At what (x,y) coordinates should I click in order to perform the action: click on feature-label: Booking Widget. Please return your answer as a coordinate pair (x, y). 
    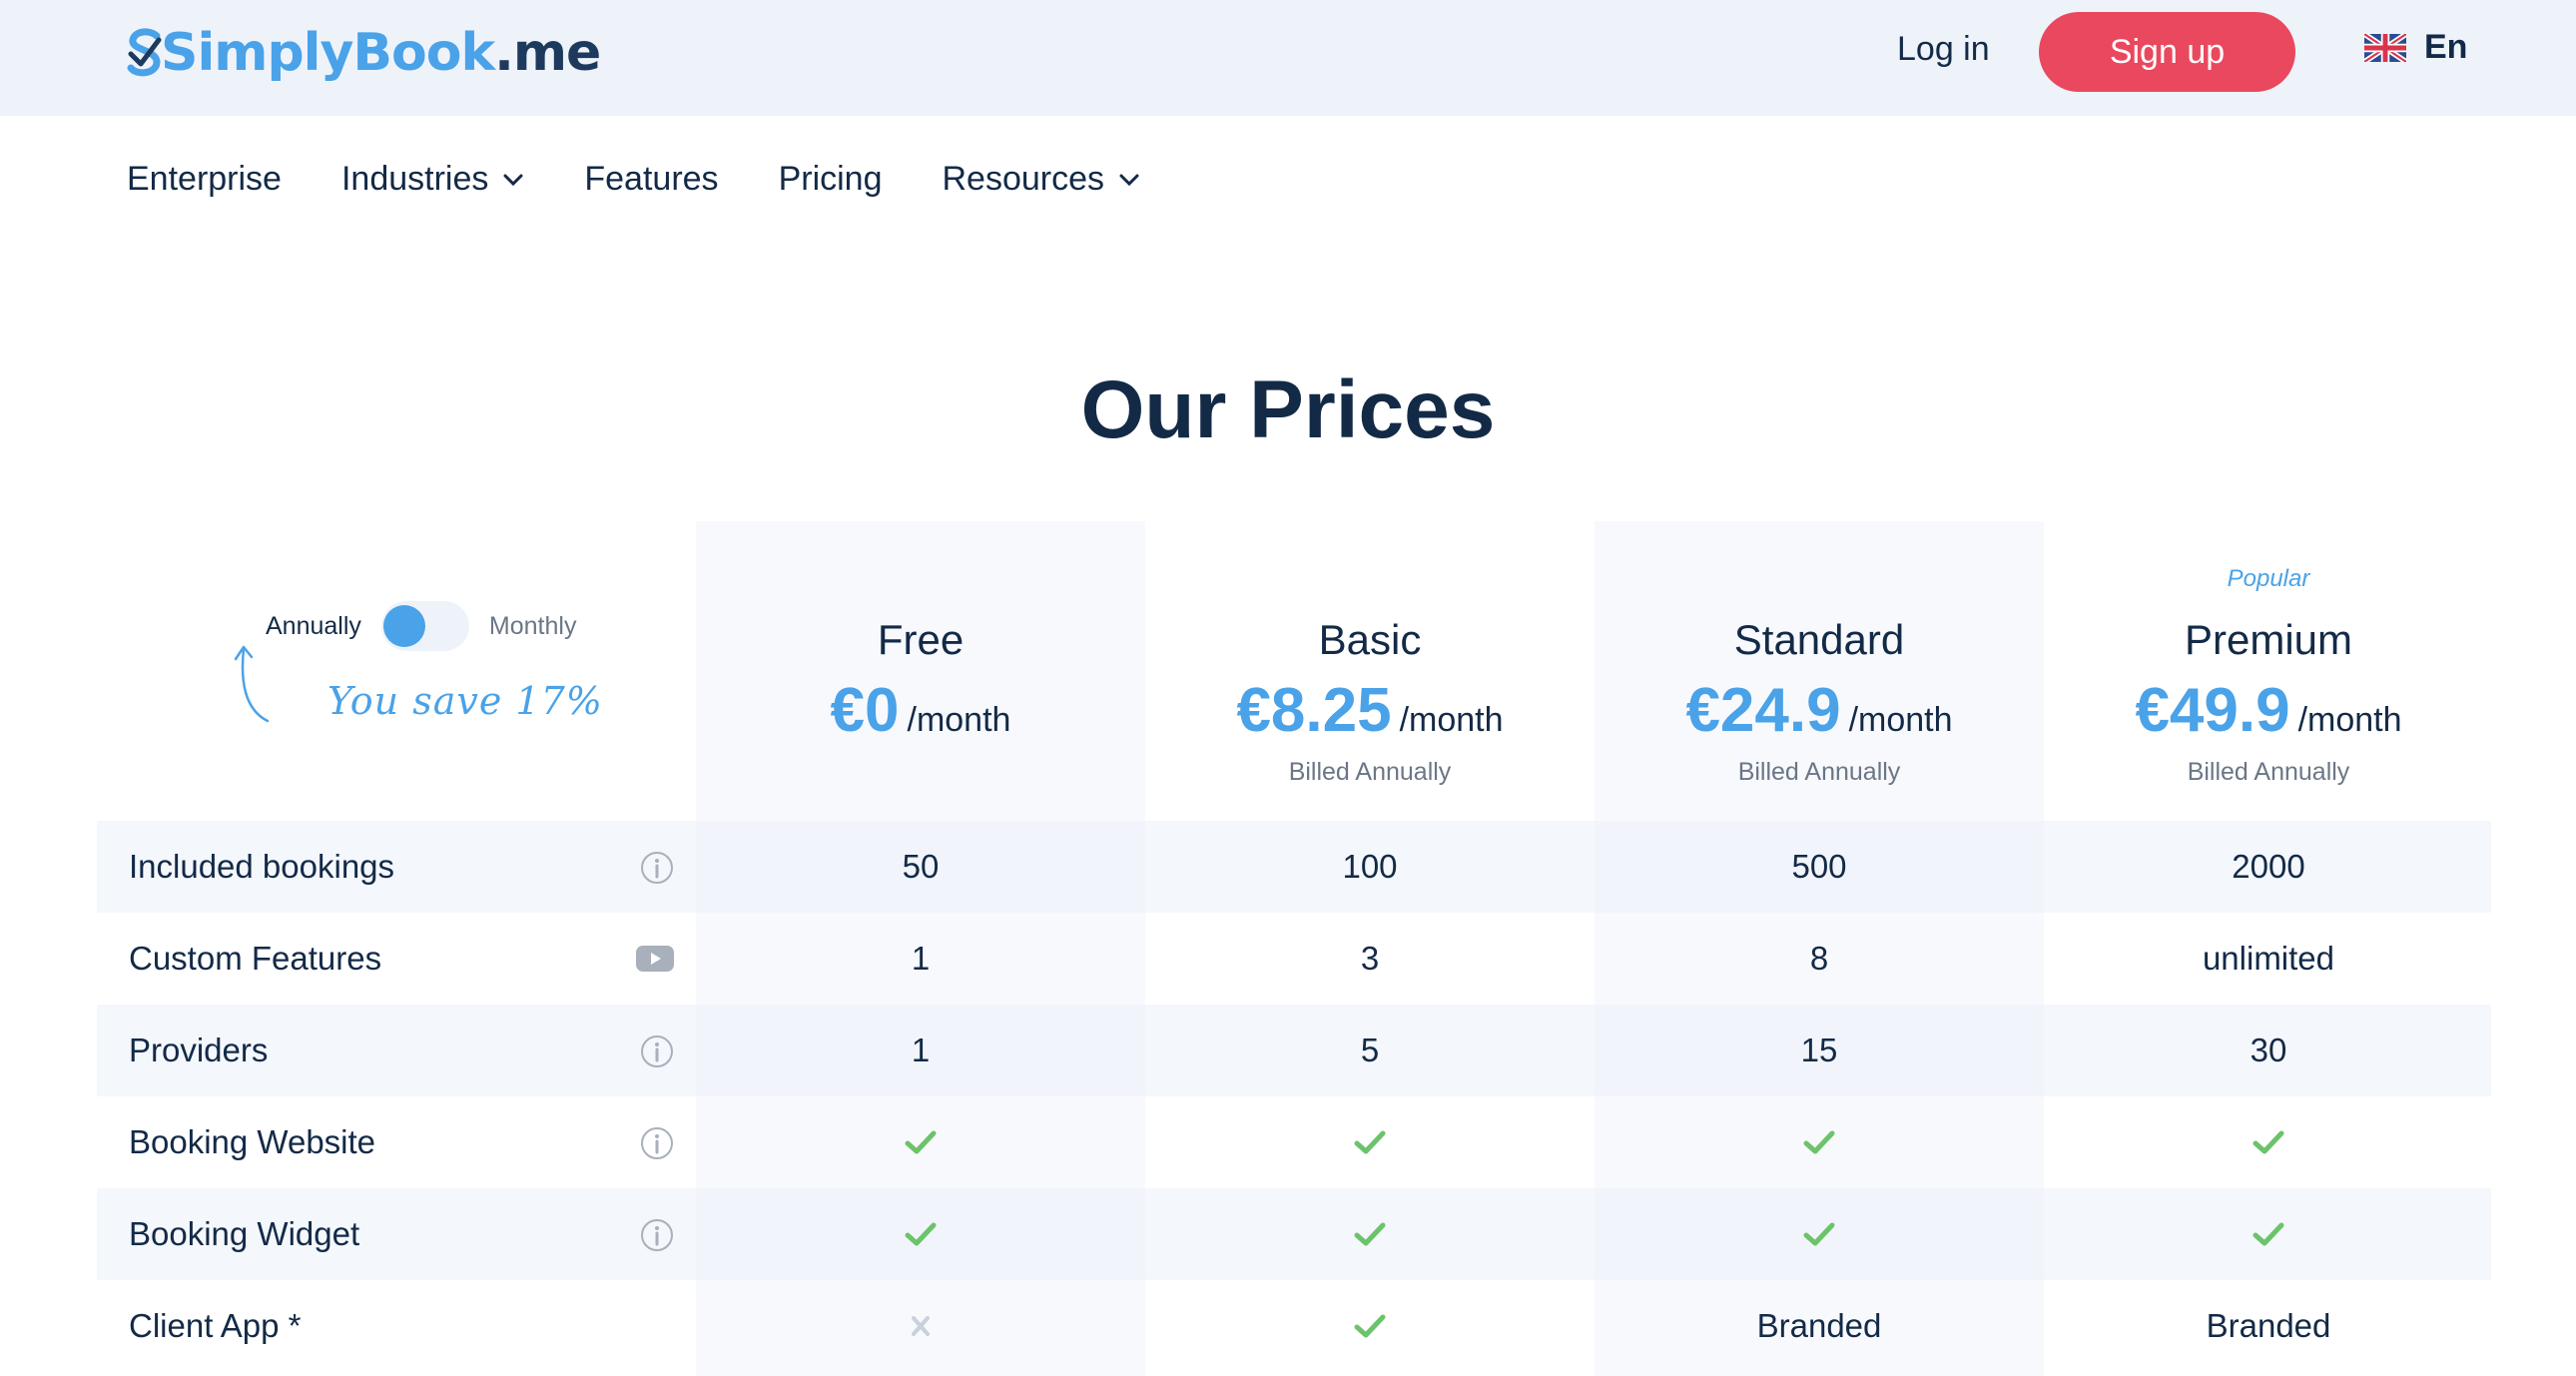
    Looking at the image, I should click on (244, 1233).